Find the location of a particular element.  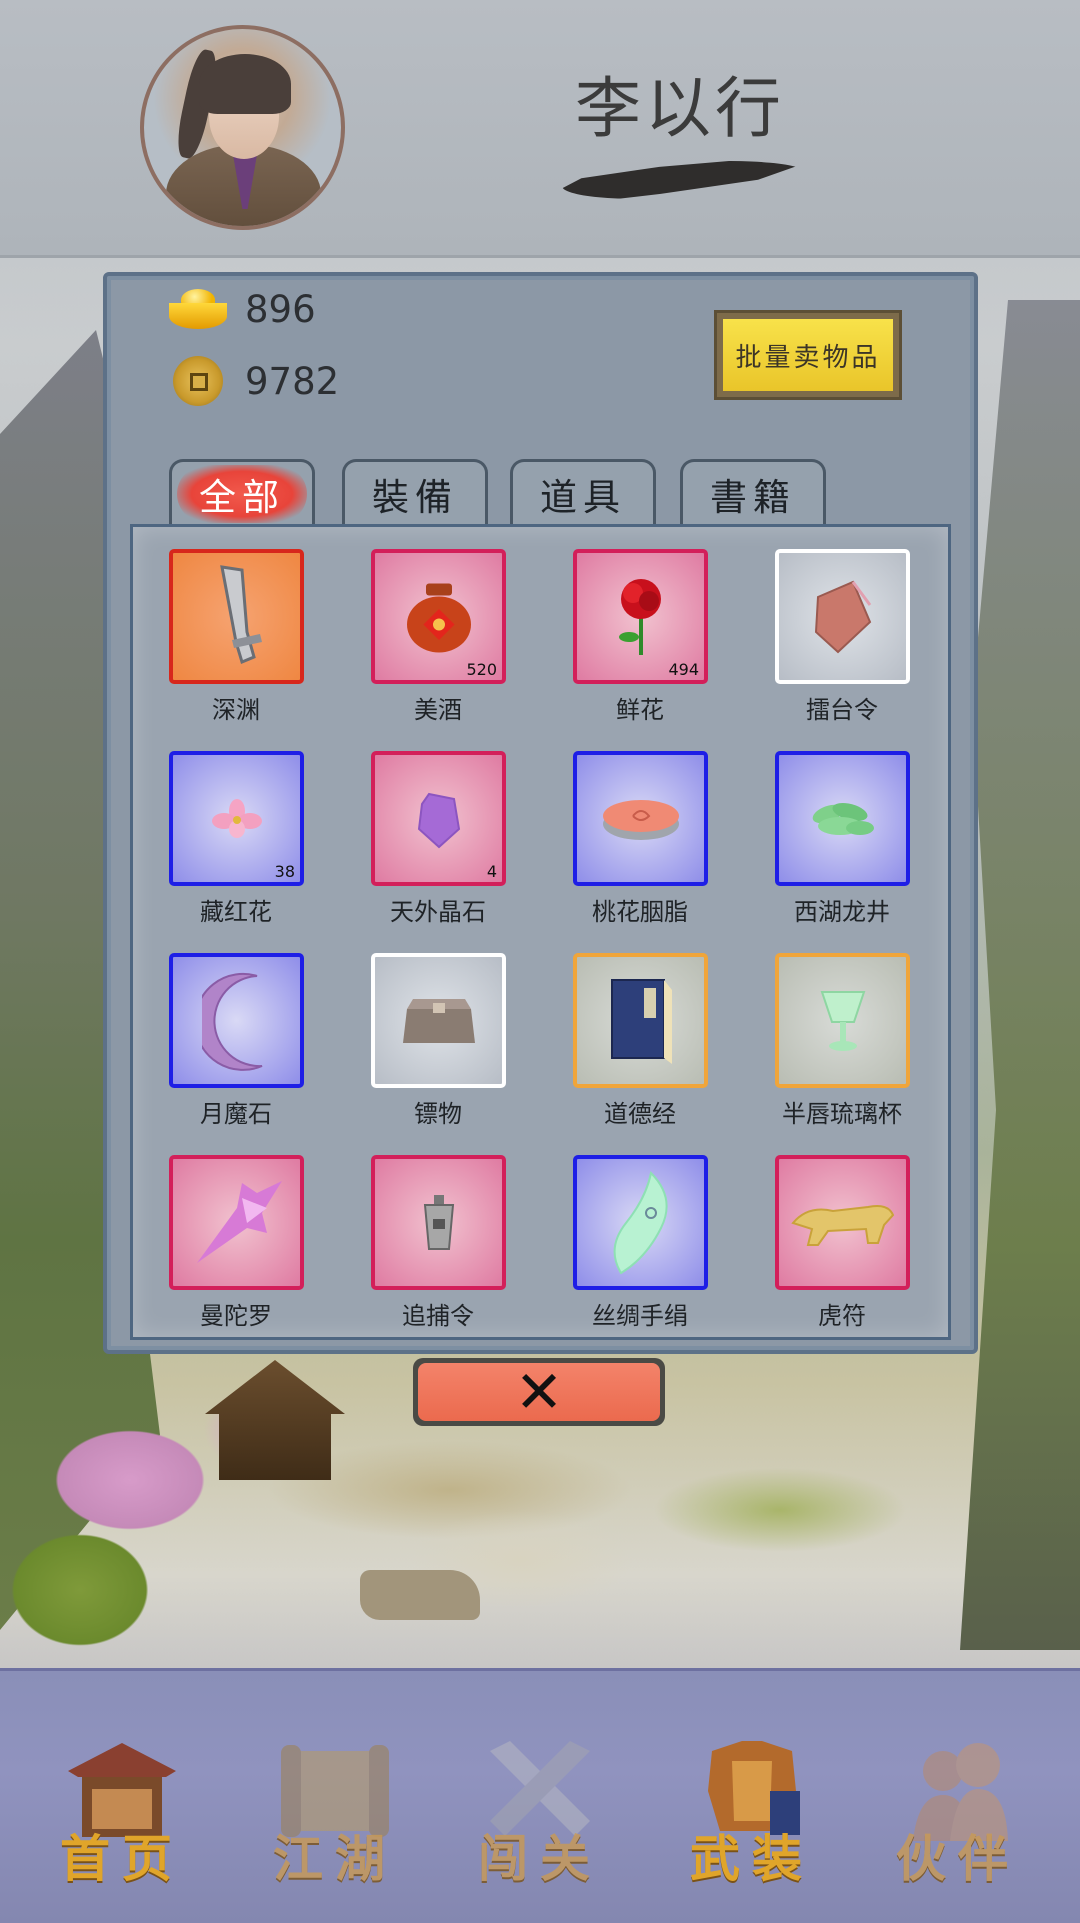

sword-icon is located at coordinates (240, 614).